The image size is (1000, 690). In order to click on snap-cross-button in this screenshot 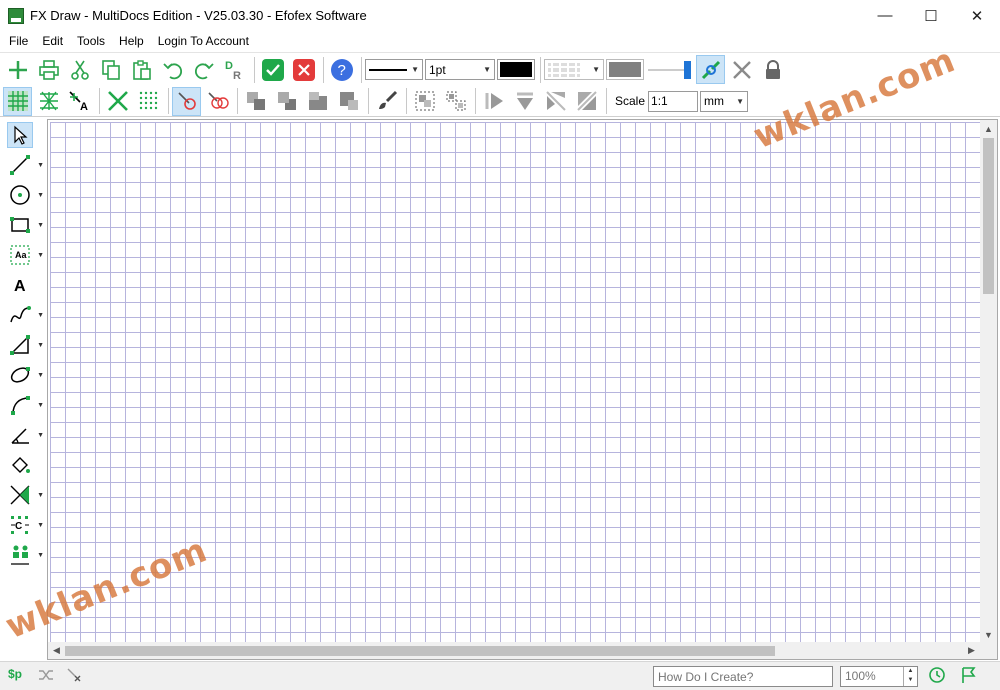, I will do `click(117, 101)`.